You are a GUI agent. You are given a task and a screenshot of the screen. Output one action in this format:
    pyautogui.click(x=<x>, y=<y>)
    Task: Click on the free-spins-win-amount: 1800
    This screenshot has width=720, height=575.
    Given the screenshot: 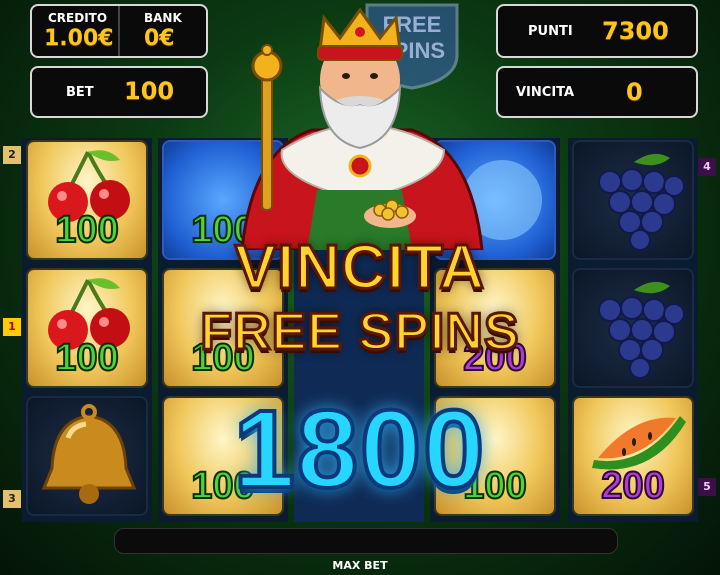 What is the action you would take?
    pyautogui.click(x=359, y=449)
    